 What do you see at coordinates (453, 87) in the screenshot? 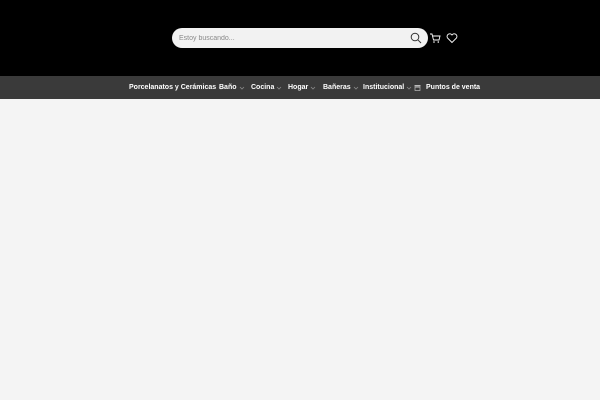
I see `nav-item-label: Puntos de venta` at bounding box center [453, 87].